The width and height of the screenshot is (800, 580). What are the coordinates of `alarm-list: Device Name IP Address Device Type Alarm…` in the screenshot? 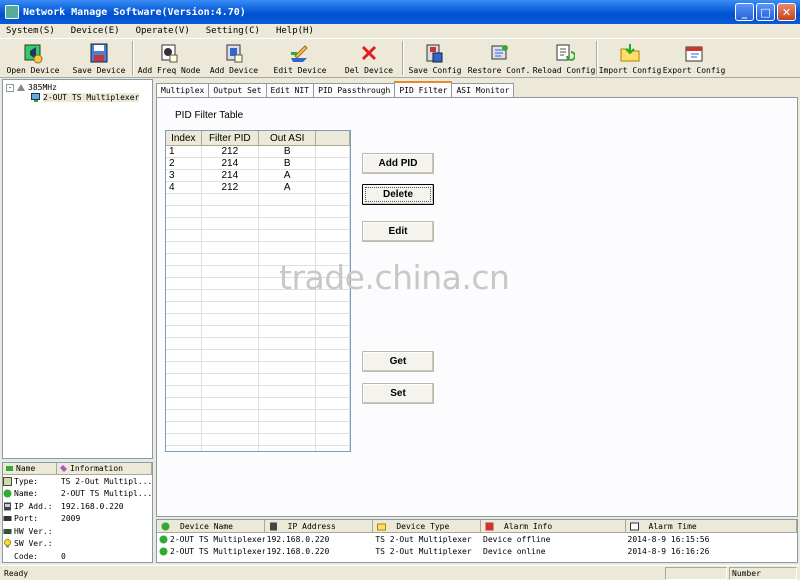 It's located at (477, 541).